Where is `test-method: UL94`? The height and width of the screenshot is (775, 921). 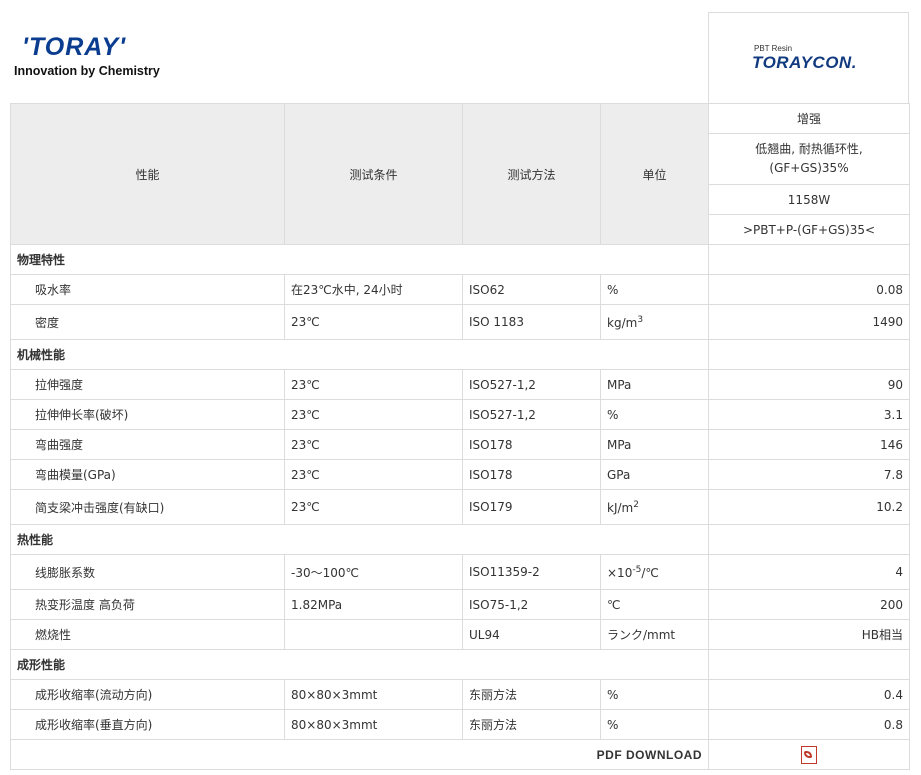
test-method: UL94 is located at coordinates (531, 634).